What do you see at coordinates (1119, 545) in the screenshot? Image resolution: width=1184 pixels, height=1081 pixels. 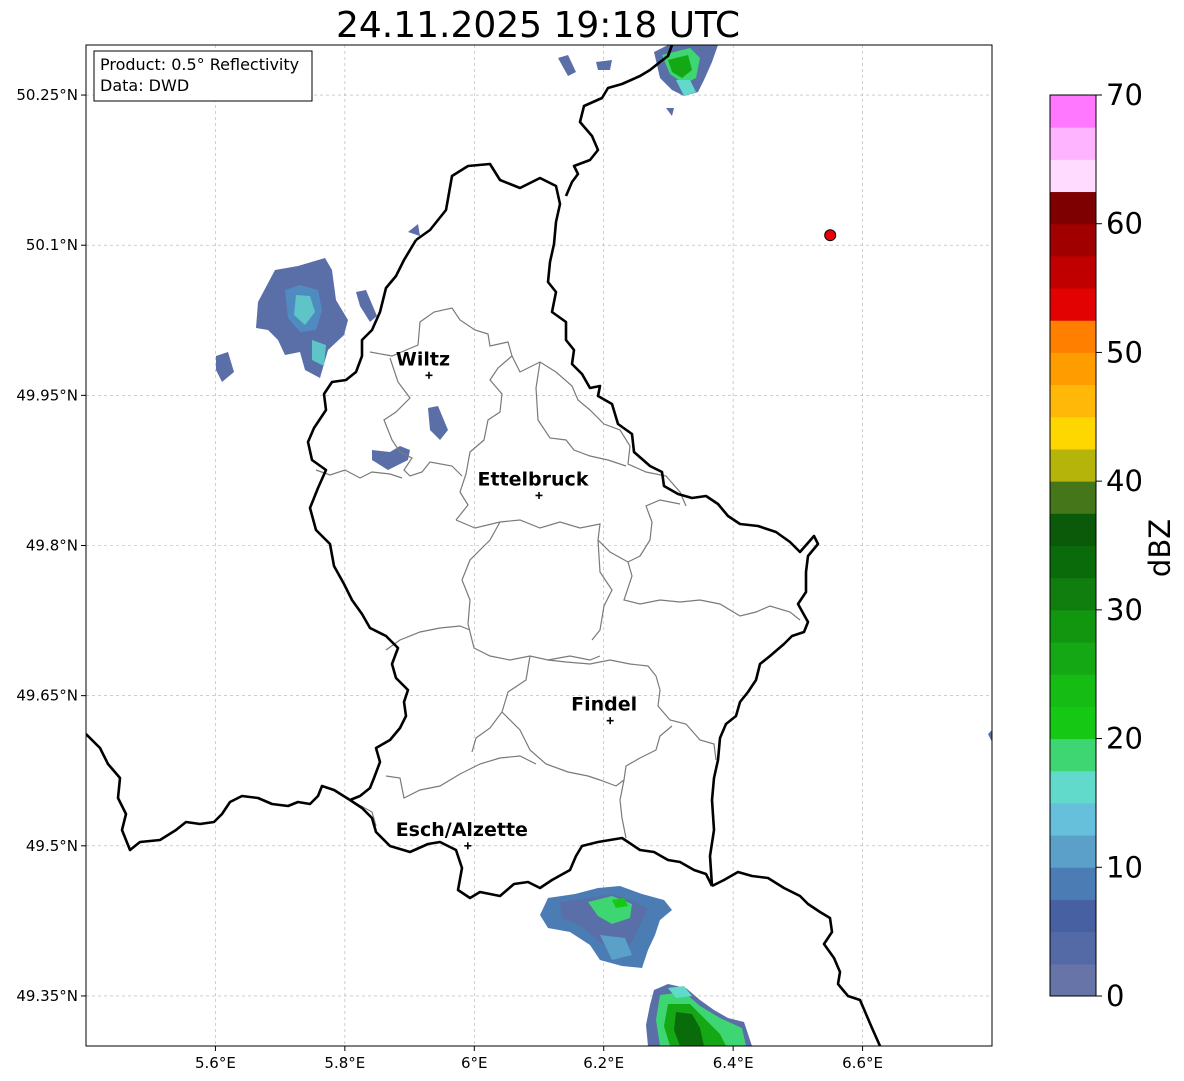 I see `colorbar-ticks: 0 10 20 30 40 50 60 70` at bounding box center [1119, 545].